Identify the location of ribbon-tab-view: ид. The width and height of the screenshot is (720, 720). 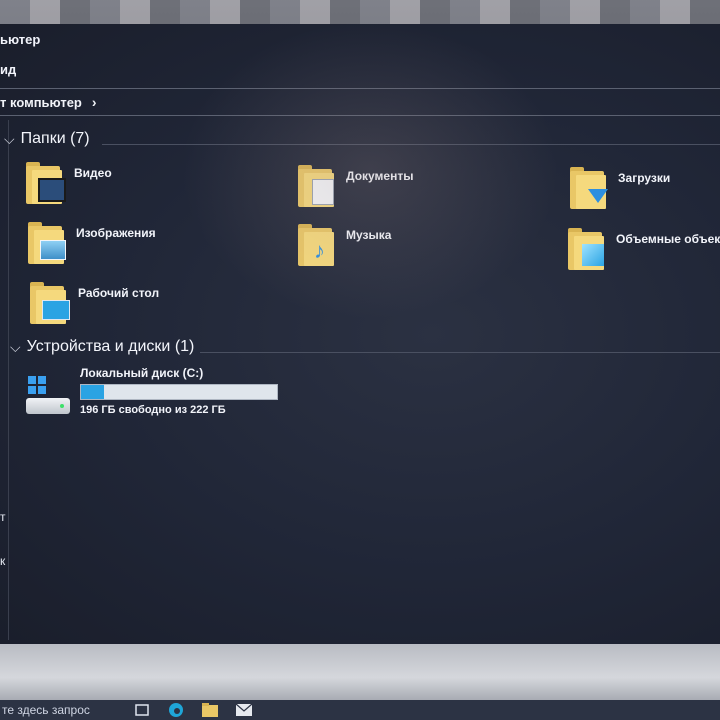
(8, 69).